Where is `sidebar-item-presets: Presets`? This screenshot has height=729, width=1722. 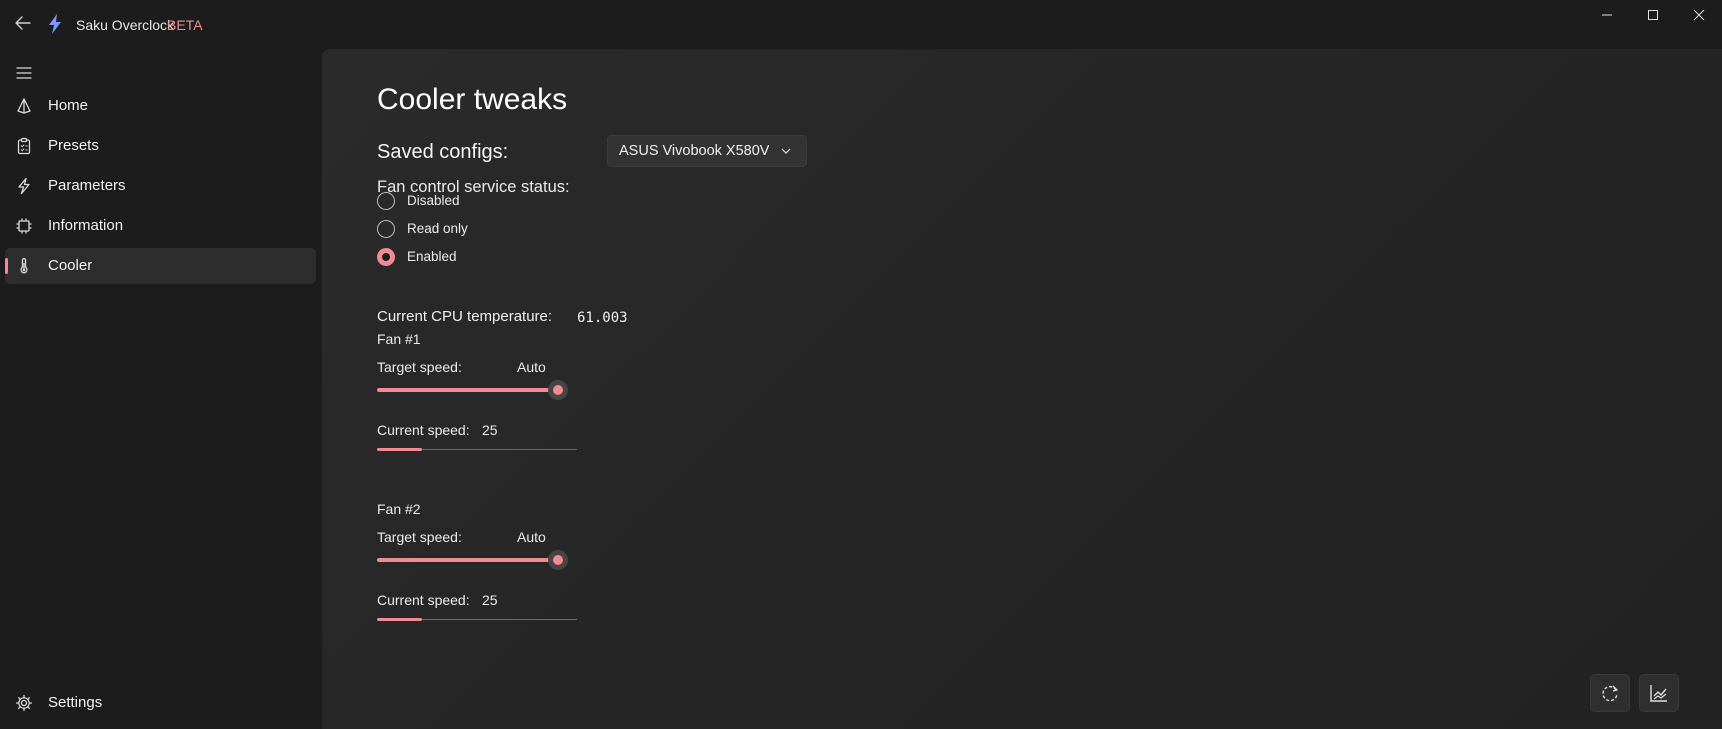
sidebar-item-presets: Presets is located at coordinates (160, 146).